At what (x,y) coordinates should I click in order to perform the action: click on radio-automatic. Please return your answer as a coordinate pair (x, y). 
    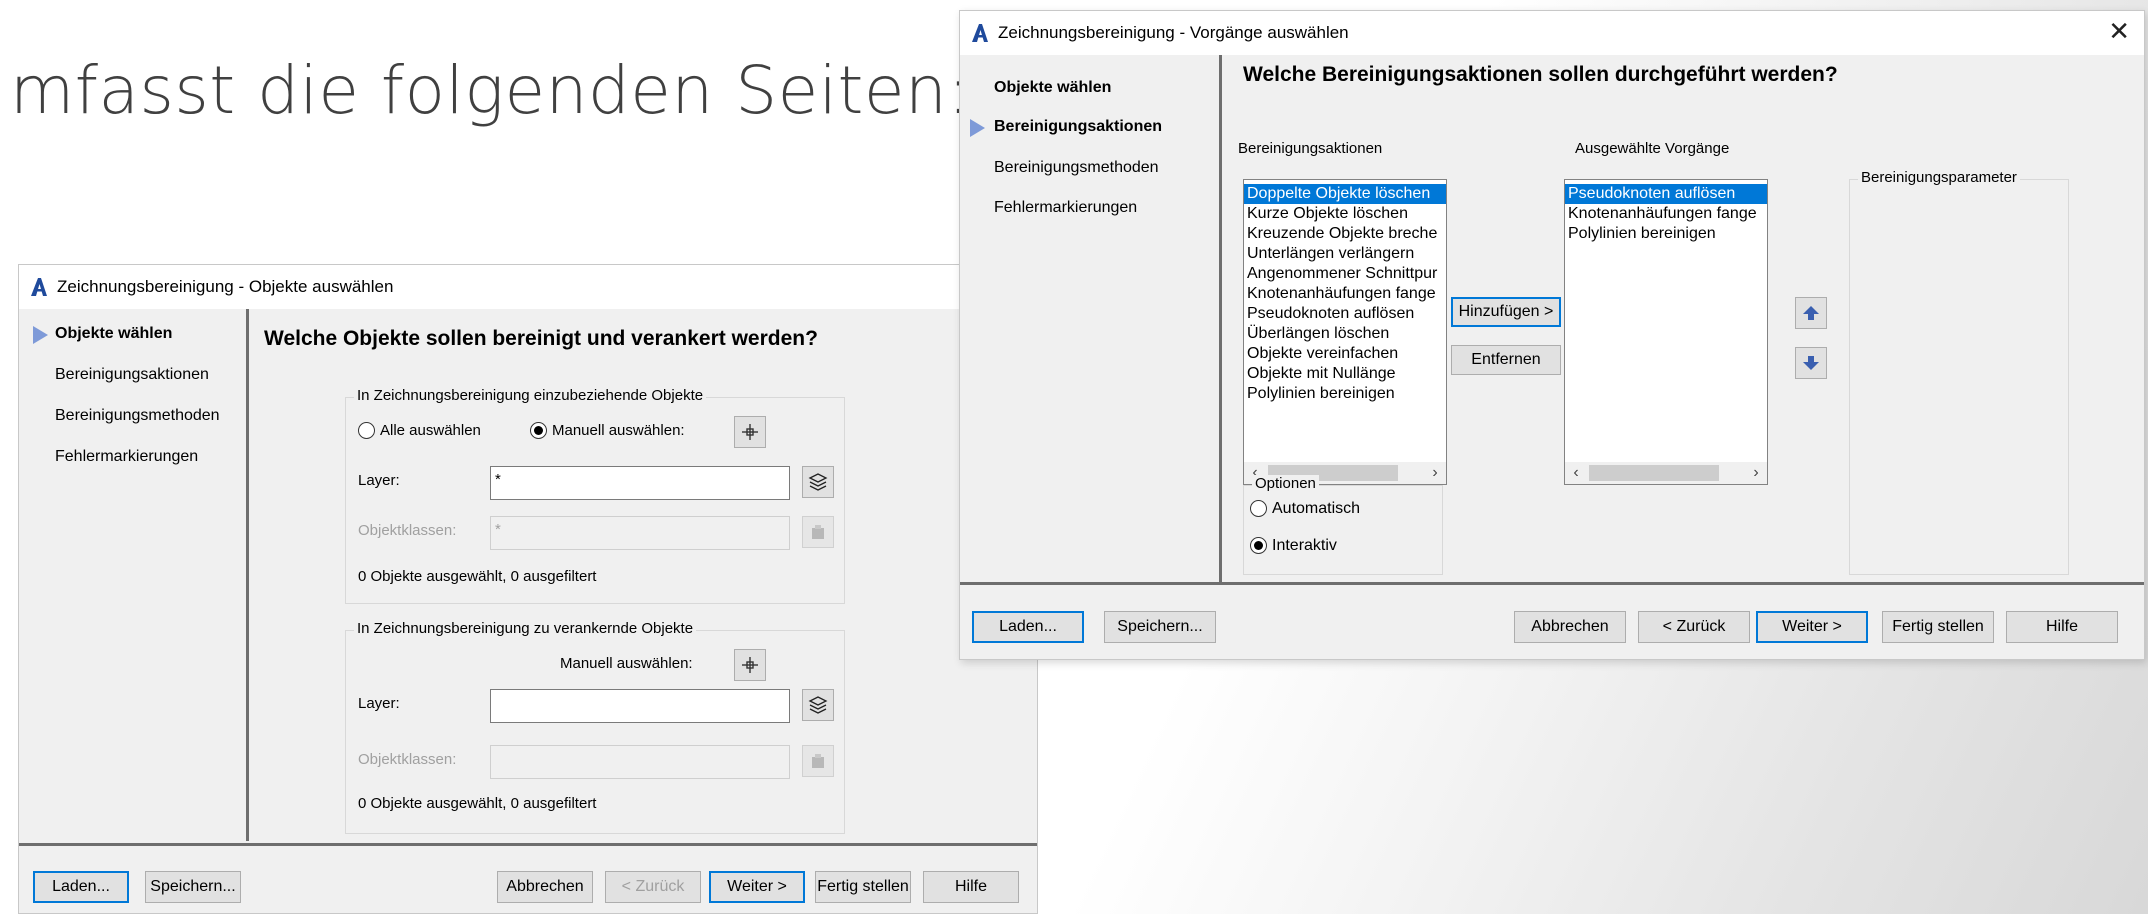
    Looking at the image, I should click on (1258, 508).